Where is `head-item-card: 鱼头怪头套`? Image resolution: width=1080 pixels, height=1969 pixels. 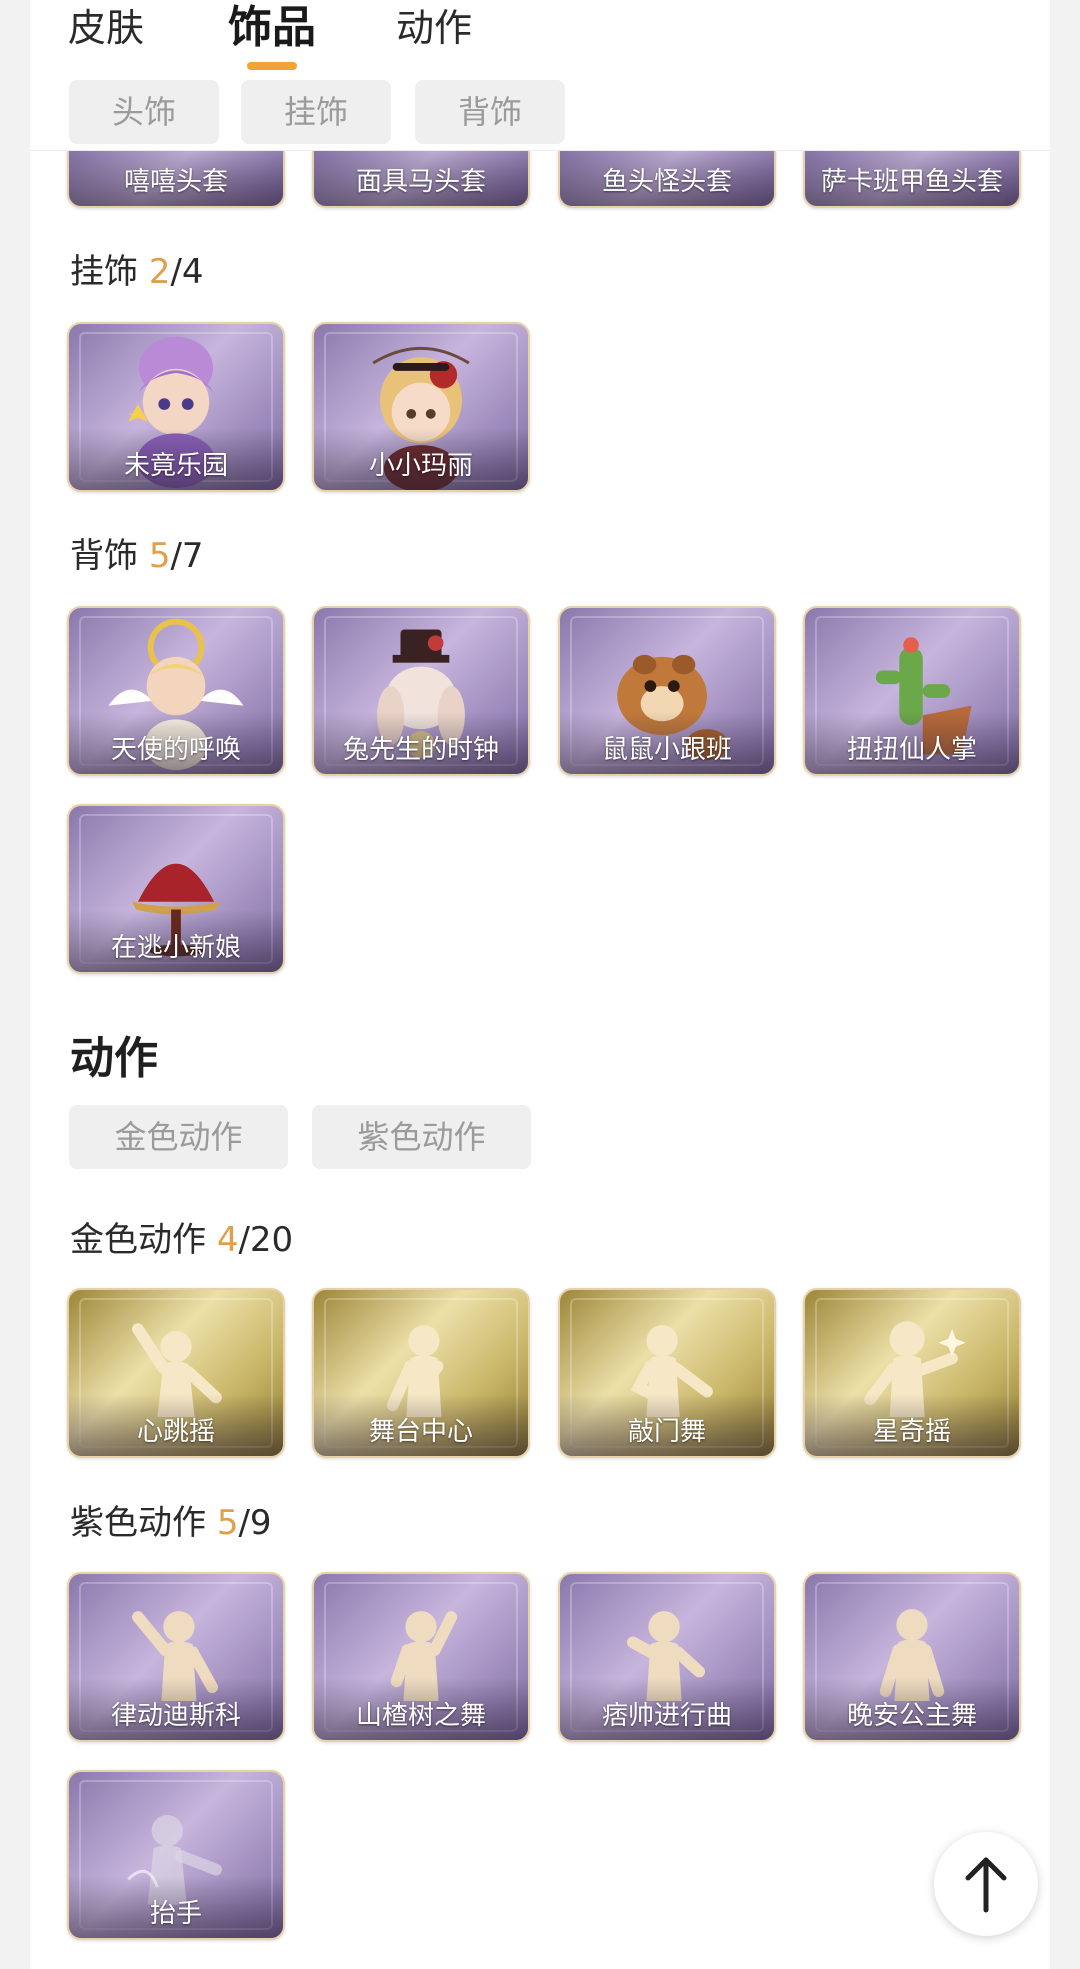 head-item-card: 鱼头怪头套 is located at coordinates (667, 179).